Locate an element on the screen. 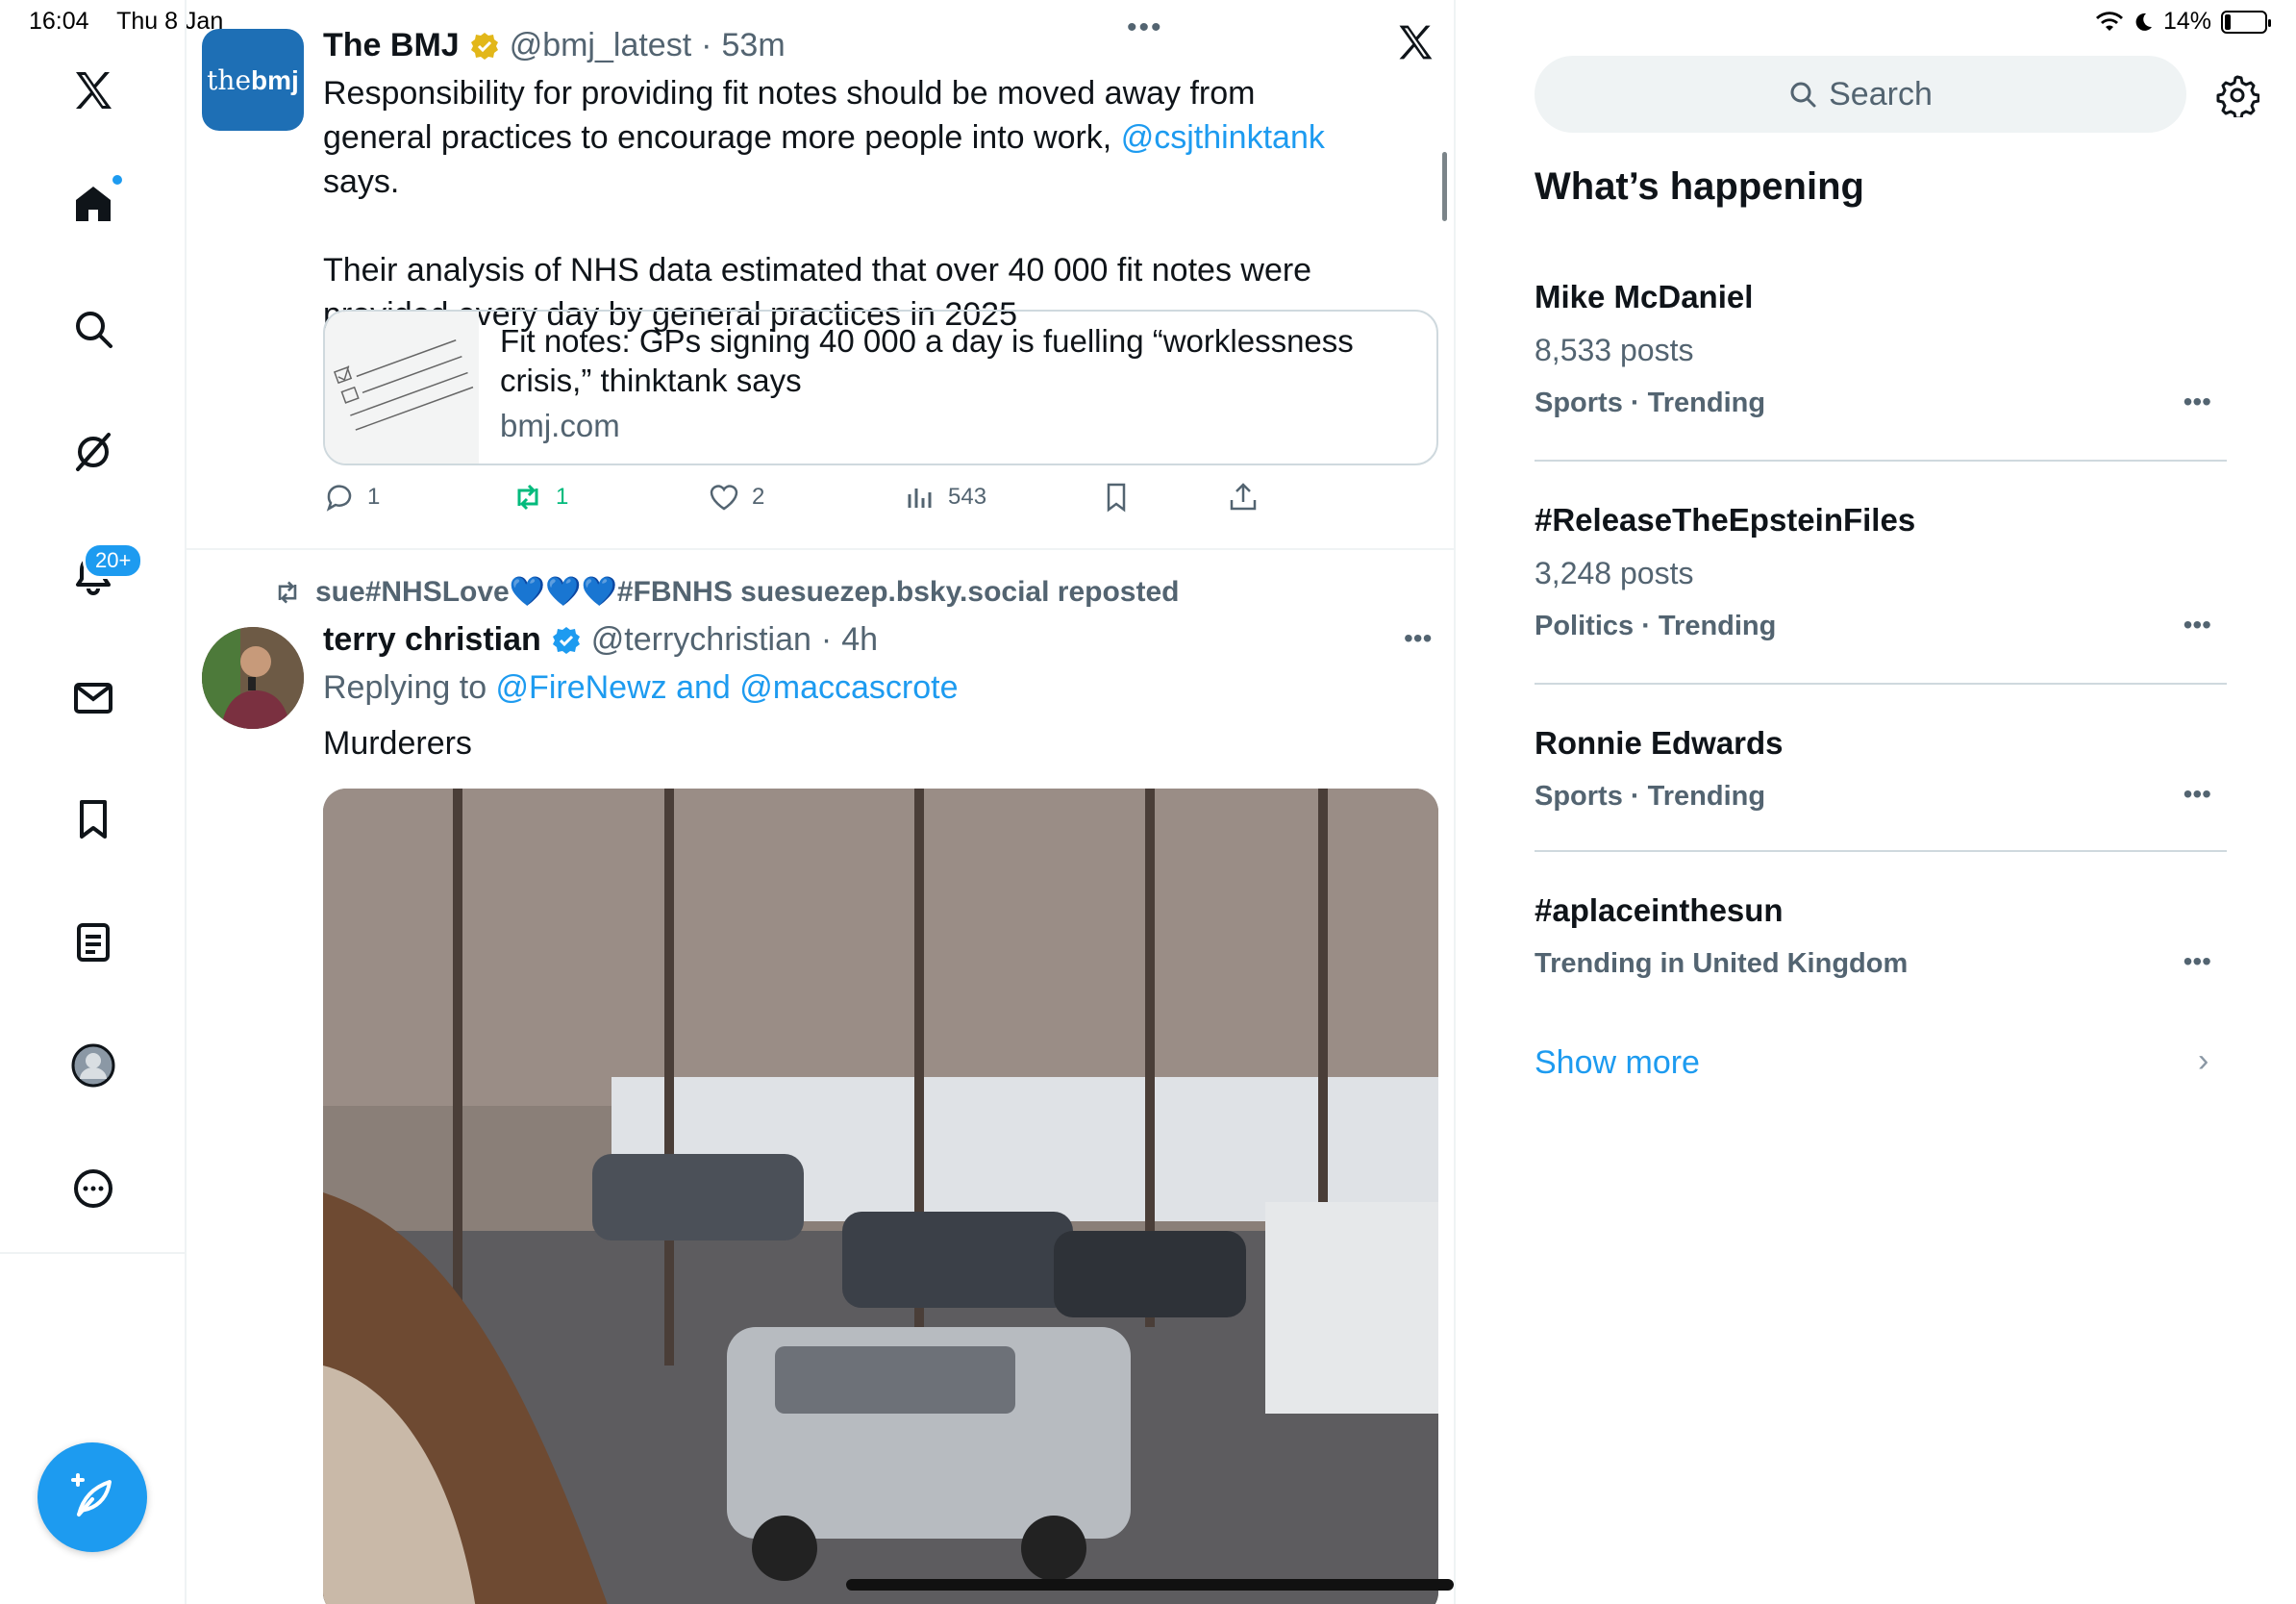 The width and height of the screenshot is (2296, 1604). reply-count: 1 is located at coordinates (374, 497).